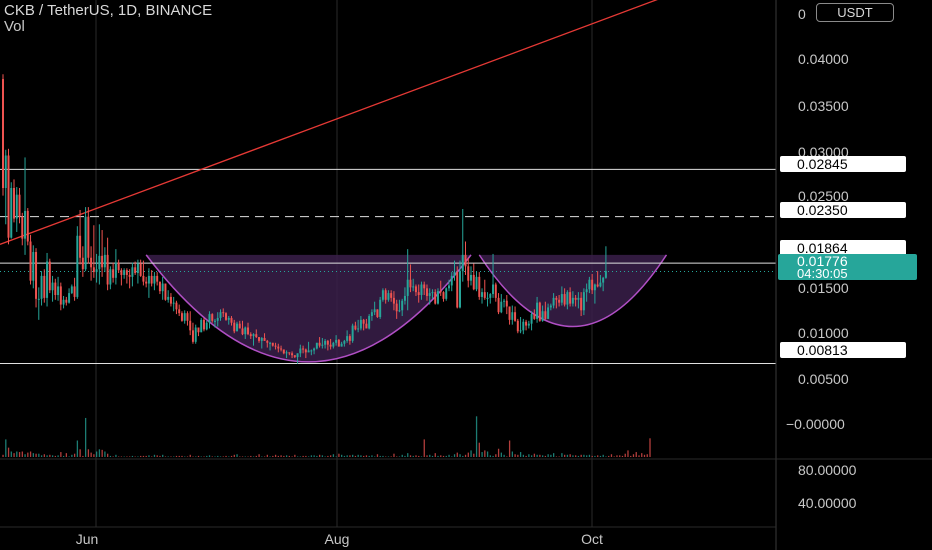 The width and height of the screenshot is (932, 550). What do you see at coordinates (822, 273) in the screenshot?
I see `countdown-timer: 04:30:05` at bounding box center [822, 273].